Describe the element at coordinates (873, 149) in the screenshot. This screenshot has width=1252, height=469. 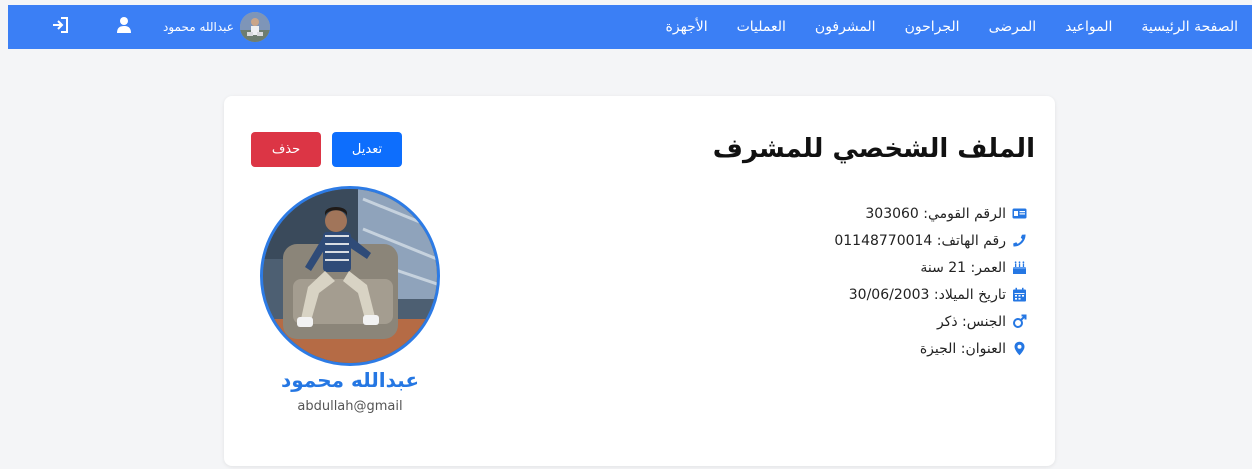
I see `page-title: الملف الشخصي للمشرف` at that location.